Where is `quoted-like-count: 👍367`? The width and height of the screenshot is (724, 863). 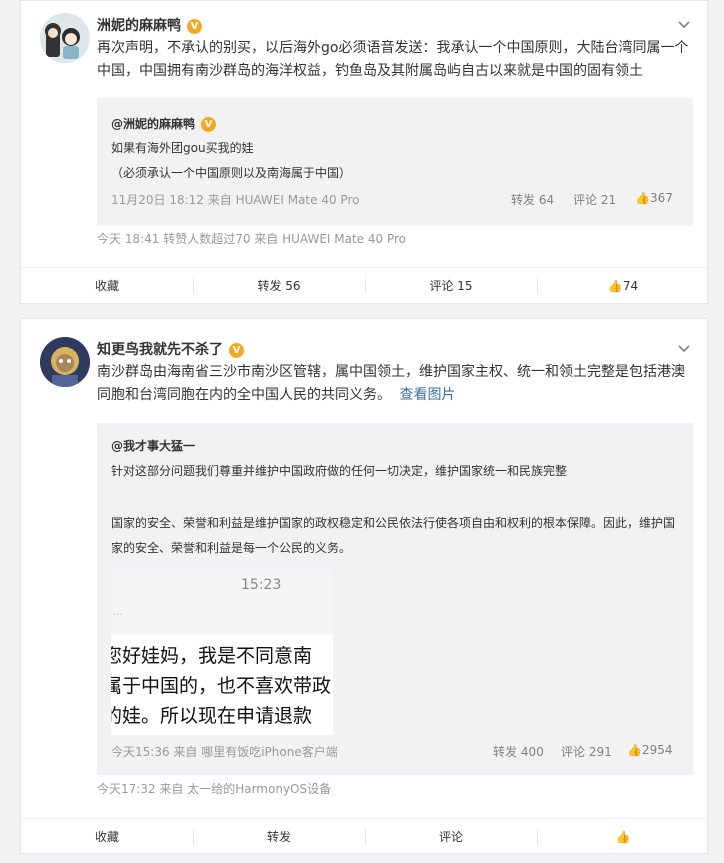
quoted-like-count: 👍367 is located at coordinates (654, 198).